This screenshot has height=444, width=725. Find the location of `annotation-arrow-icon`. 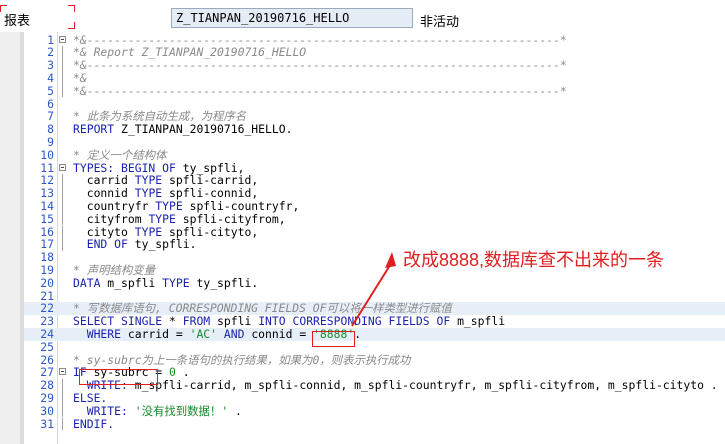

annotation-arrow-icon is located at coordinates (373, 289).